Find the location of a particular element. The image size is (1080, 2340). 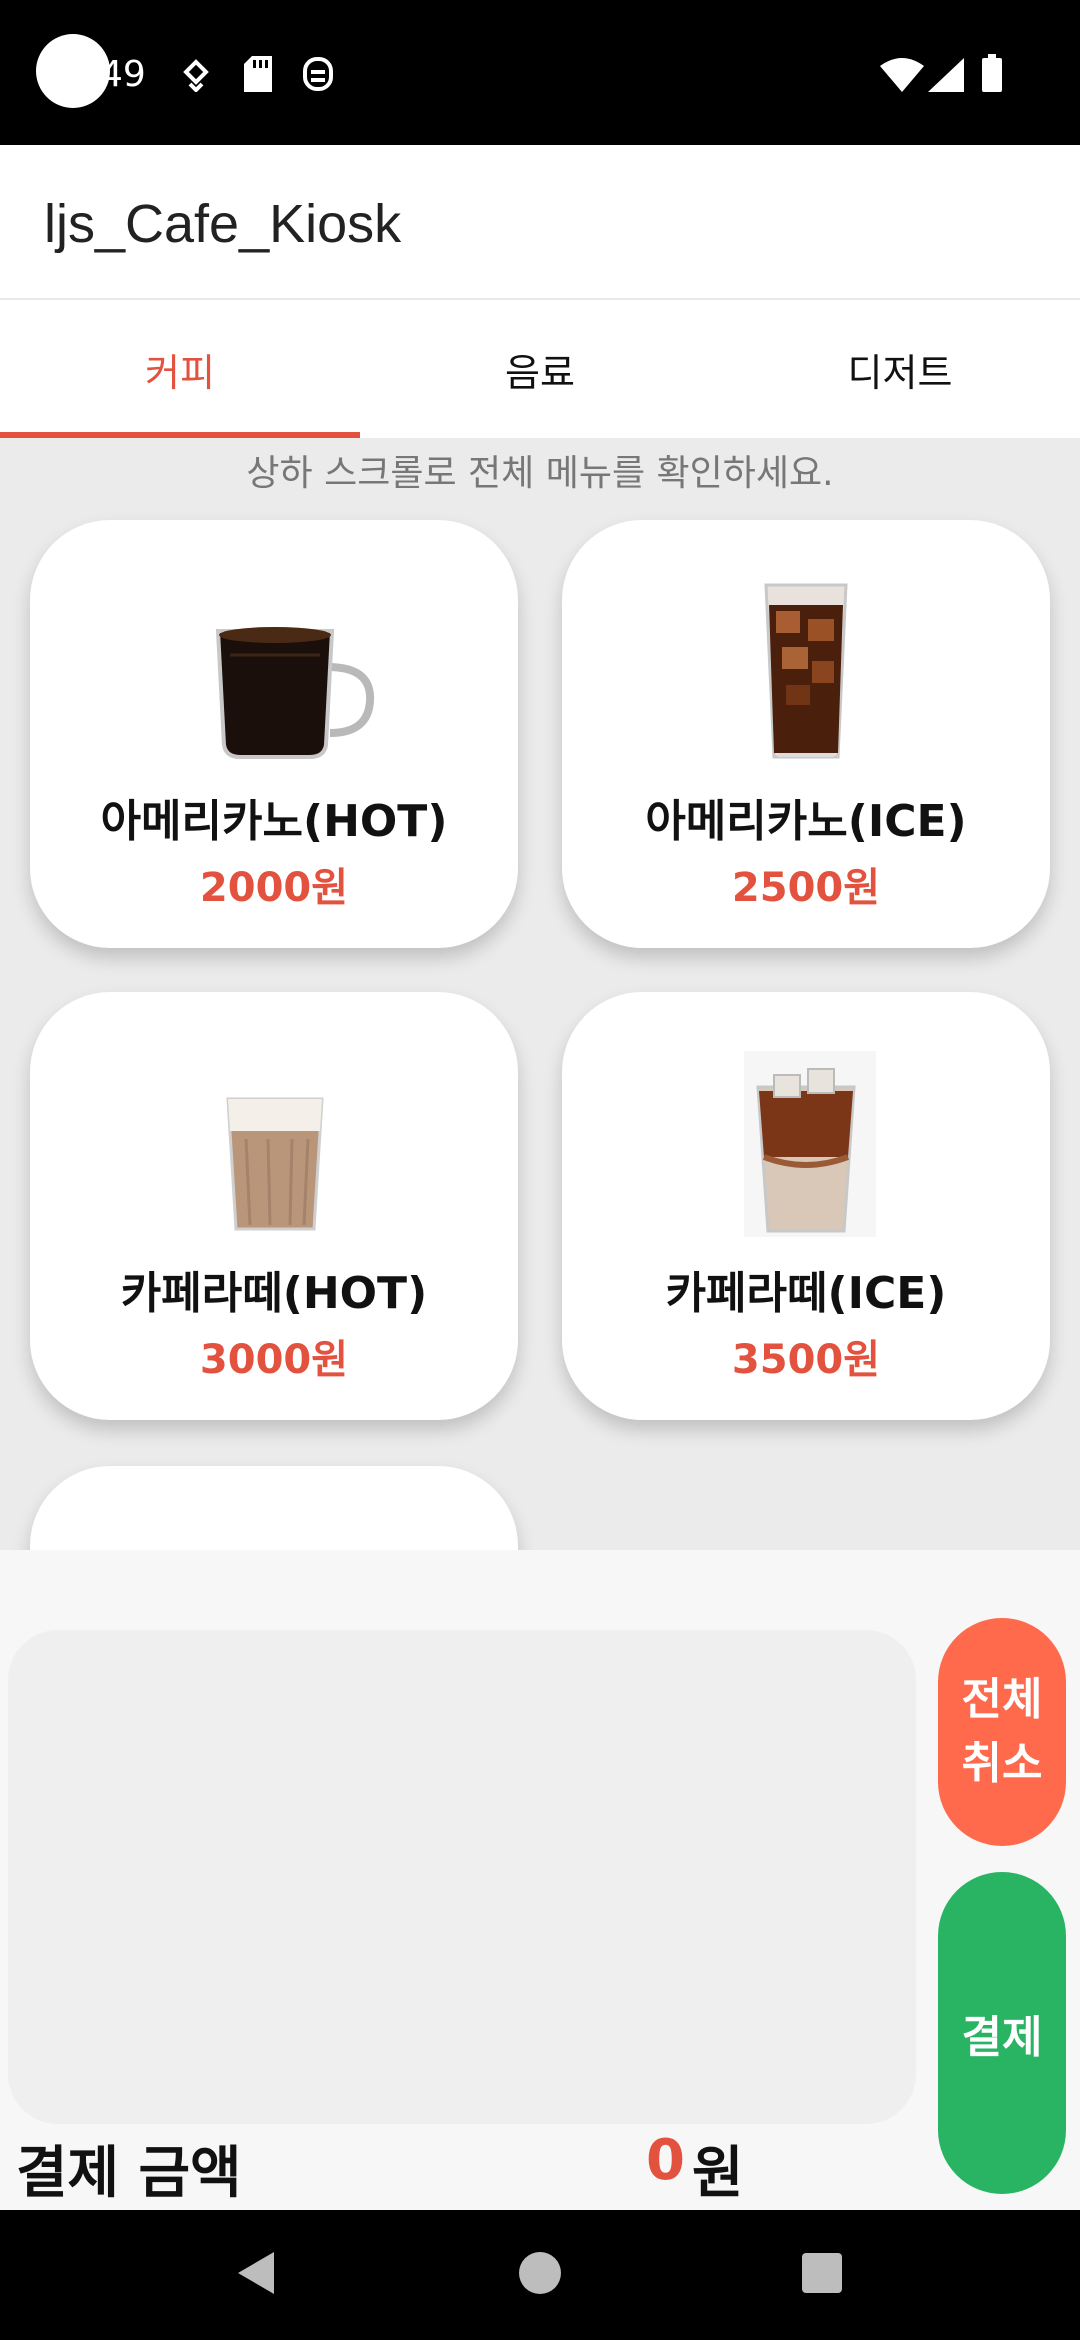

camera-cutout is located at coordinates (73, 71).